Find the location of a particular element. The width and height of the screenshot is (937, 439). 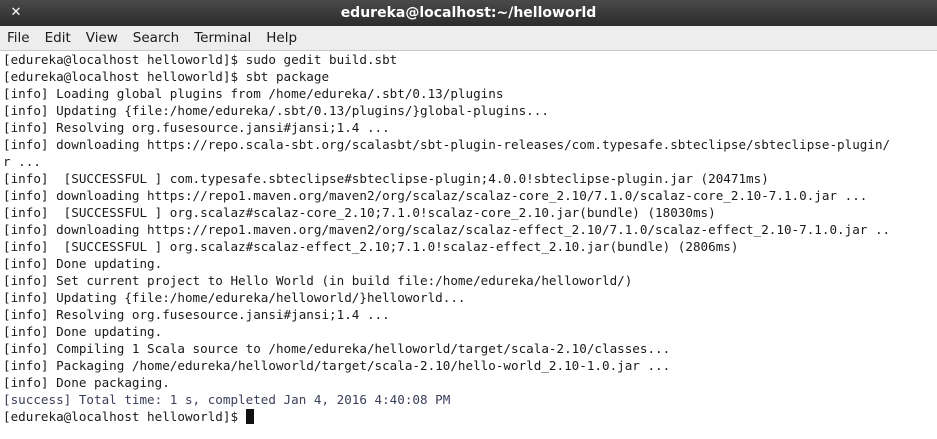

menu-view: View is located at coordinates (102, 38).